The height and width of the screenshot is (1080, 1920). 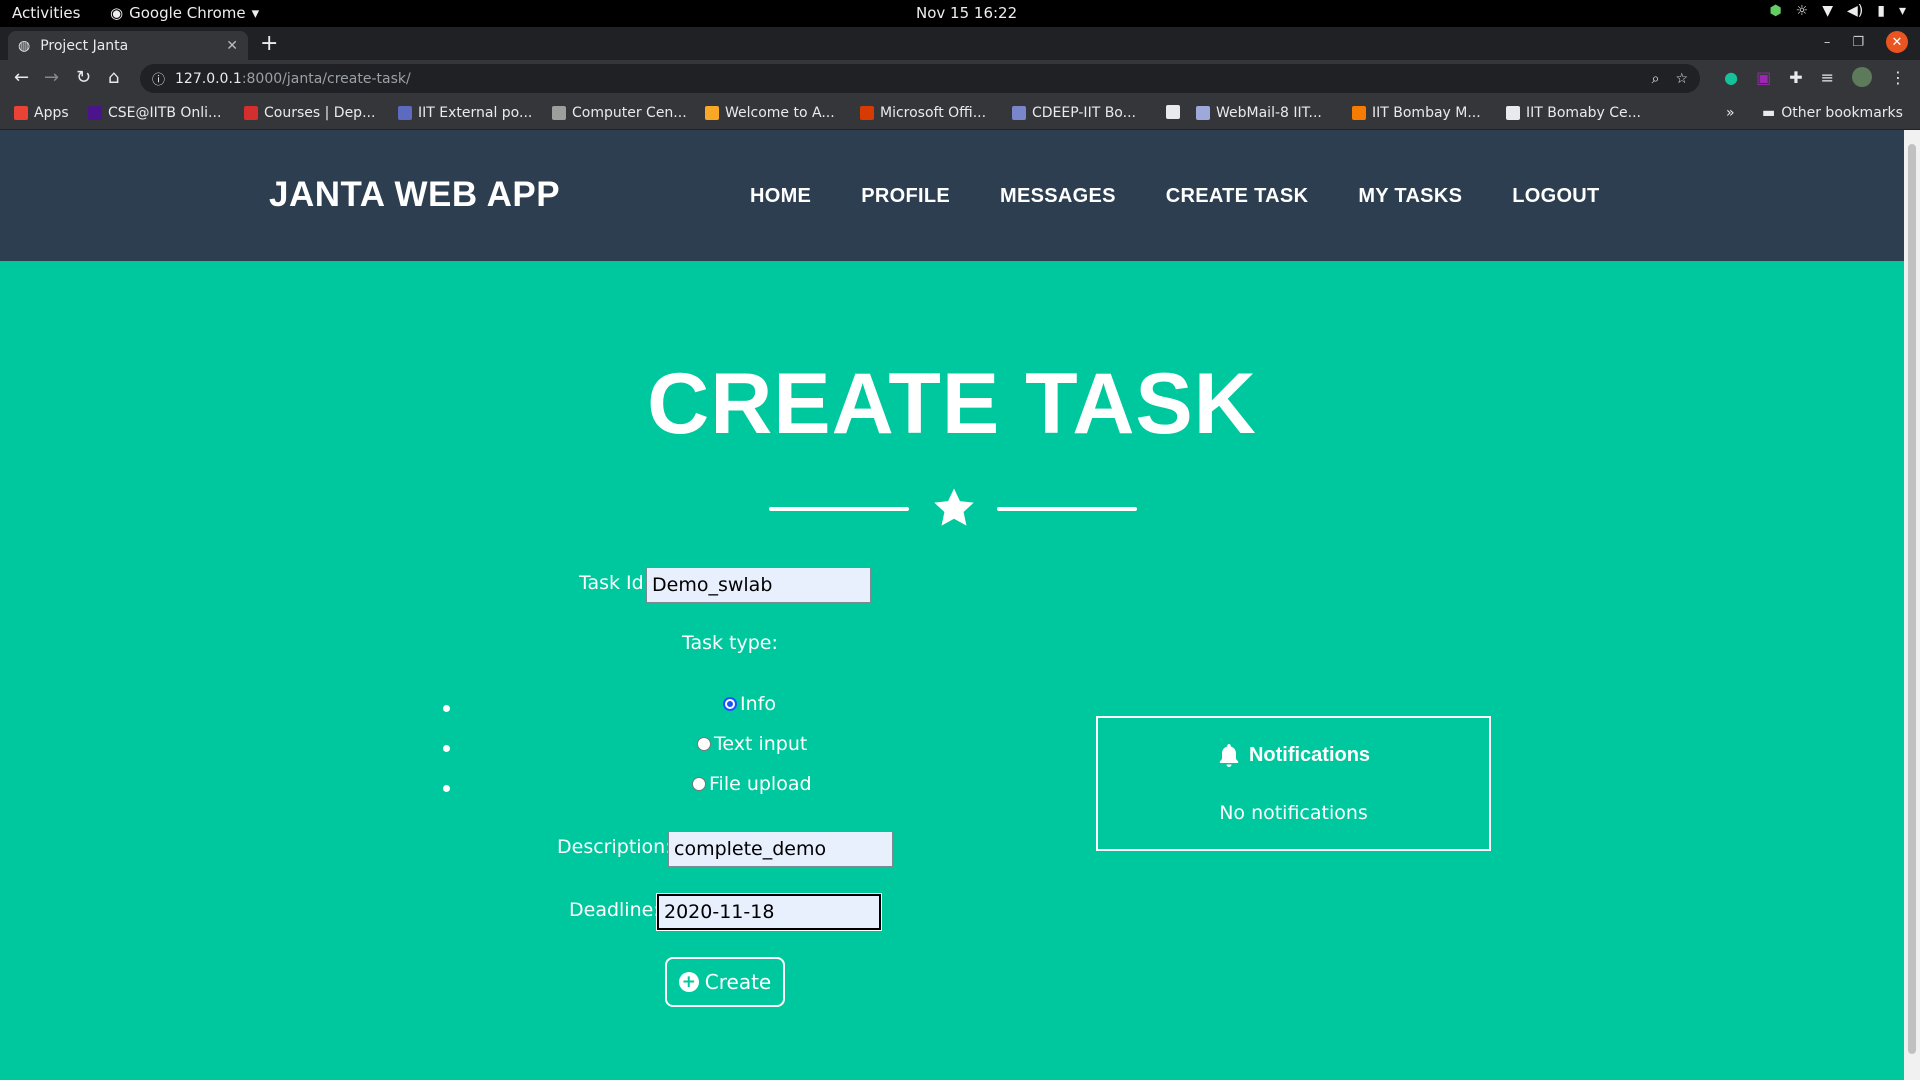 I want to click on folder-icon: ▬, so click(x=1769, y=113).